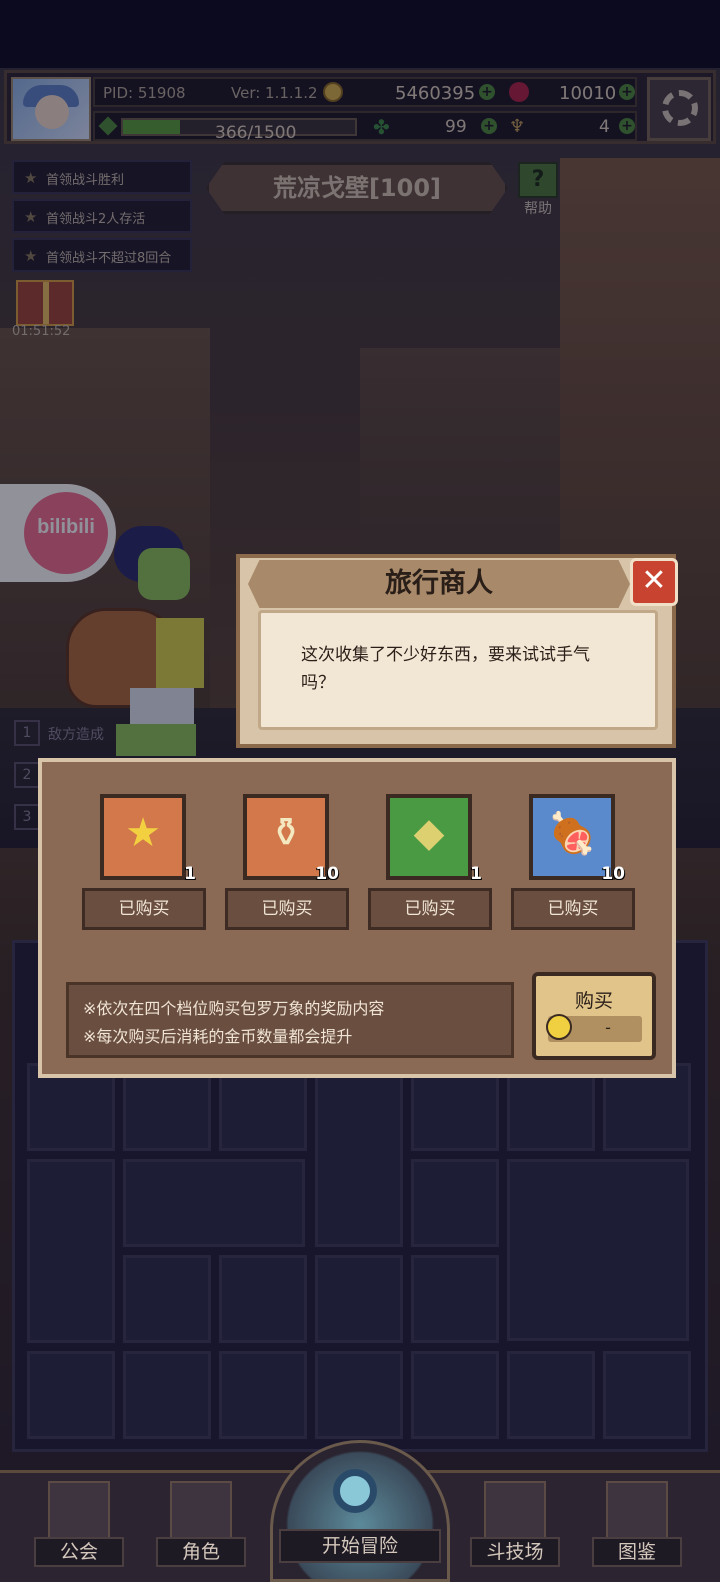 This screenshot has width=720, height=1582. What do you see at coordinates (637, 1552) in the screenshot?
I see `nav-codex-label: 图鉴` at bounding box center [637, 1552].